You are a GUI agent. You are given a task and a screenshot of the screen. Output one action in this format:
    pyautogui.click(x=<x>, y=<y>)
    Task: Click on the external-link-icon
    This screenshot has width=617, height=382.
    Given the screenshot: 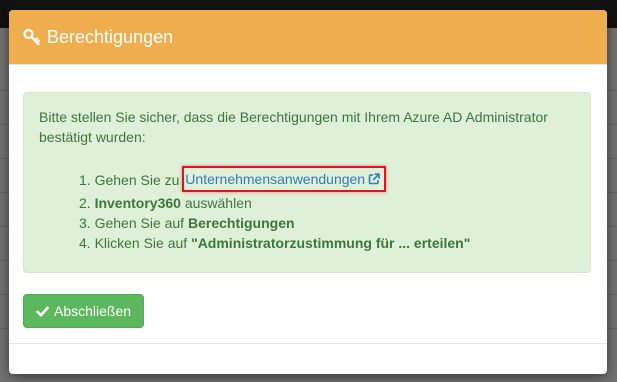 What is the action you would take?
    pyautogui.click(x=374, y=177)
    